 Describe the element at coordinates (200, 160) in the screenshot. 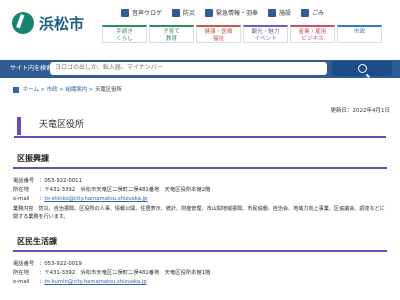

I see `section-heading: 区振興課` at that location.